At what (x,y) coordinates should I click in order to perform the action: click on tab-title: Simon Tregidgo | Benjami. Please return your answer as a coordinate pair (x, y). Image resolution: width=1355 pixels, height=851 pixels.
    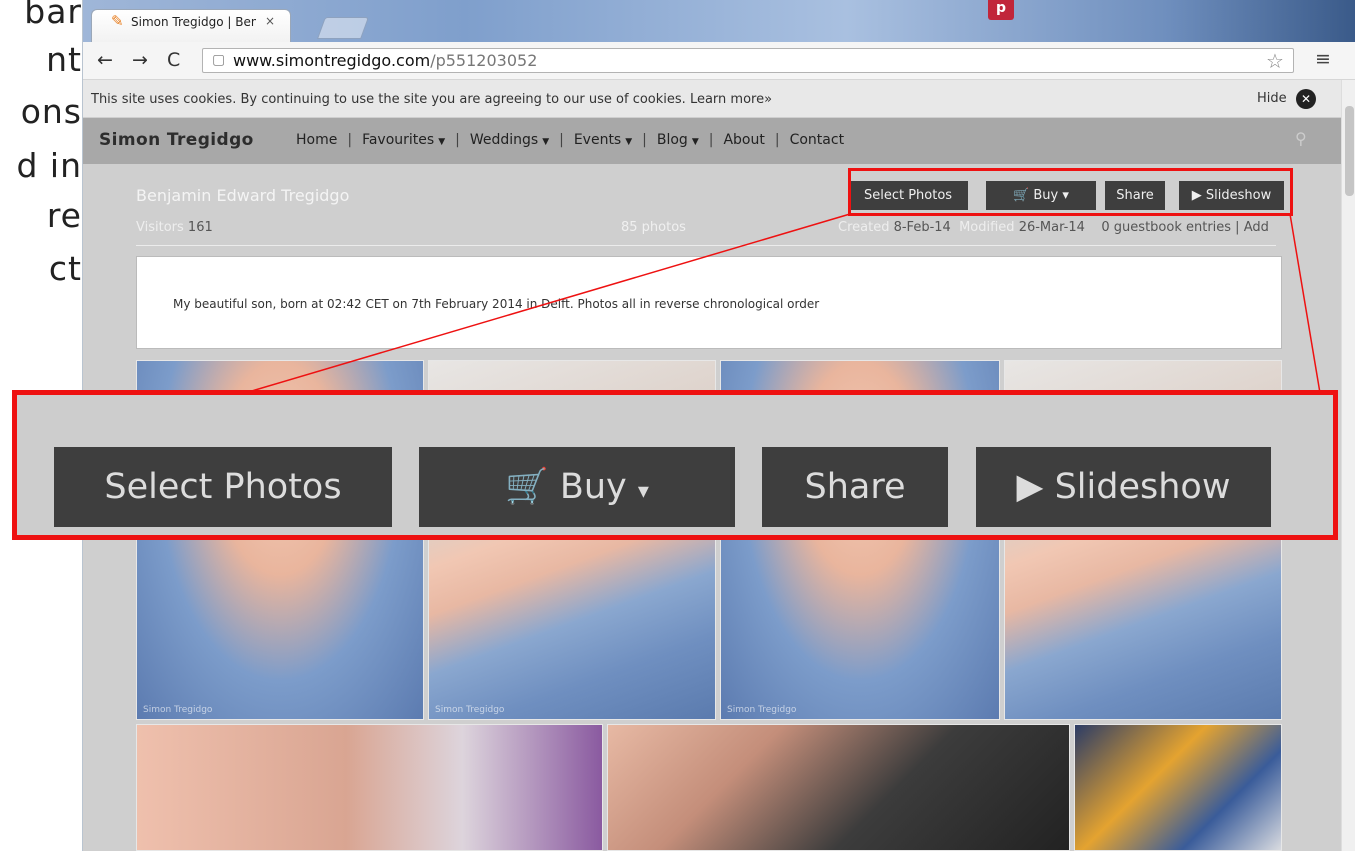
    Looking at the image, I should click on (193, 22).